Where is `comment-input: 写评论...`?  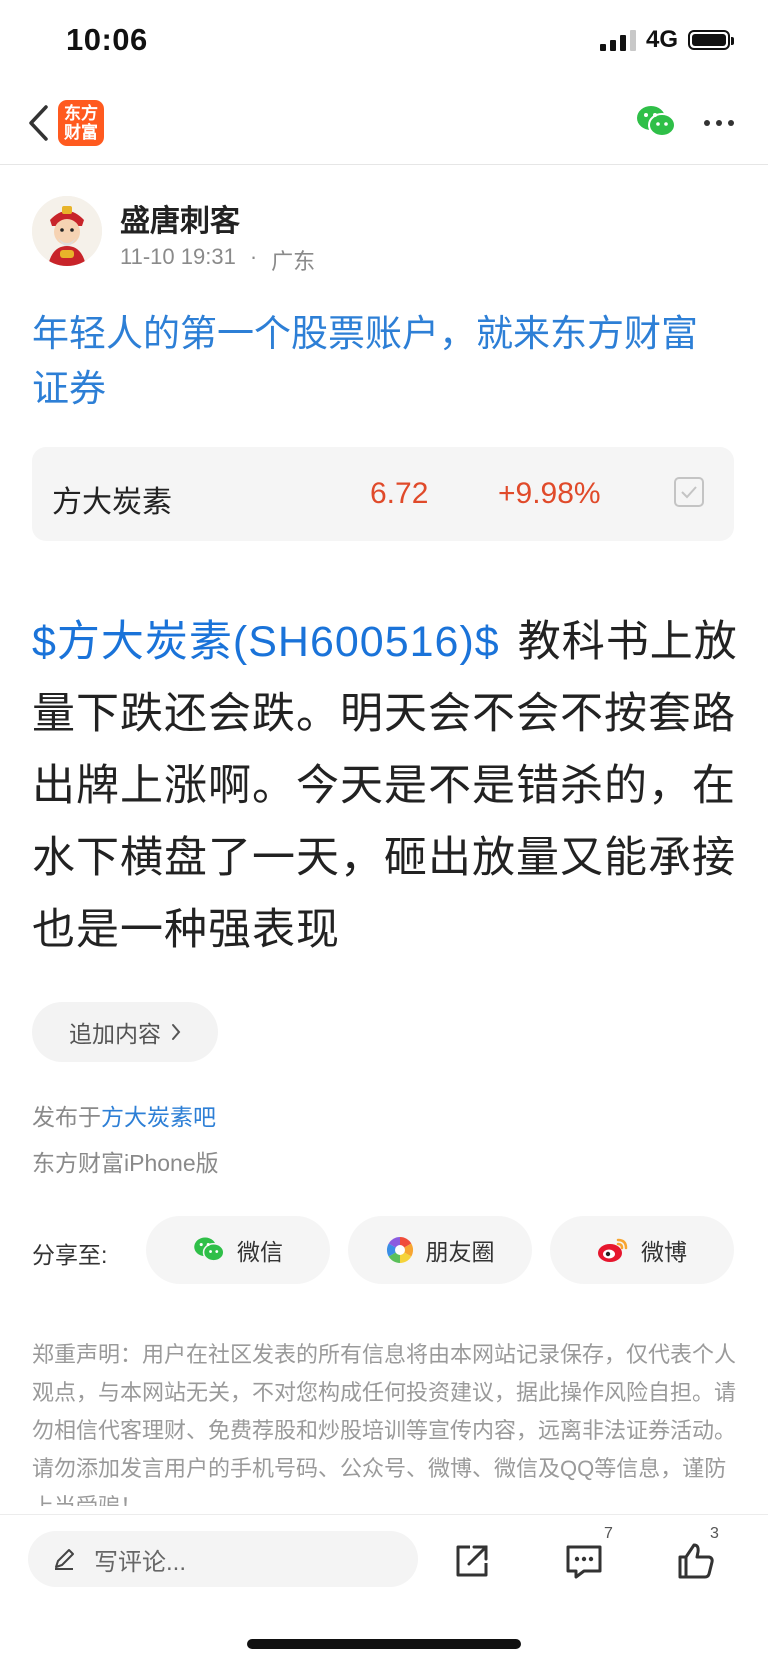 comment-input: 写评论... is located at coordinates (223, 1559).